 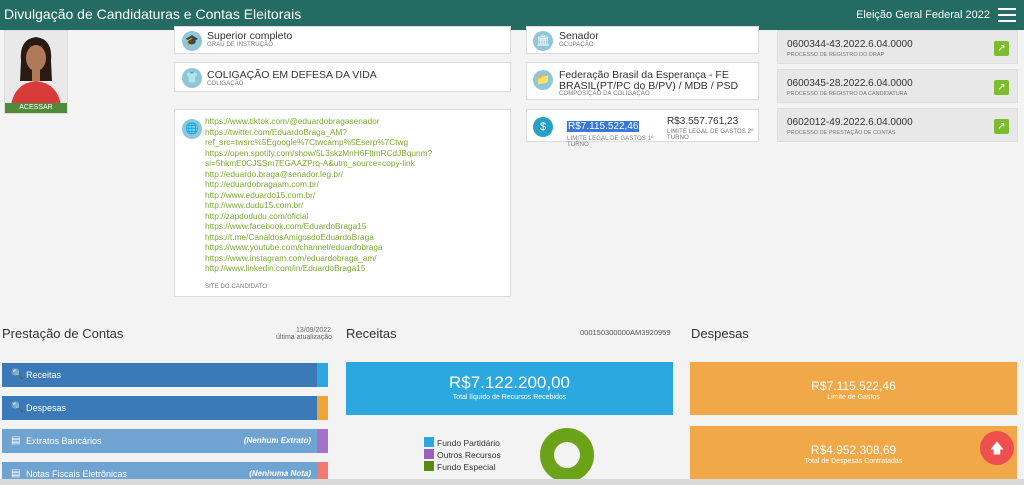 I want to click on limit-second-label-2: TURNO, so click(x=678, y=138).